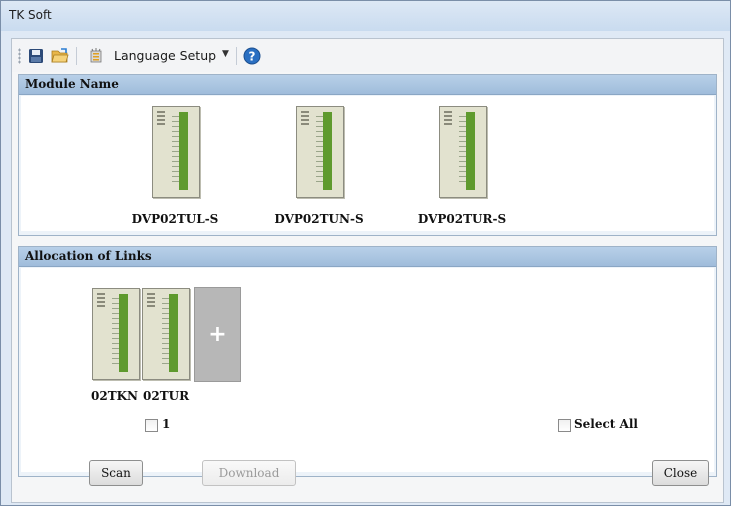 This screenshot has height=506, width=731. I want to click on help-icon: ?, so click(252, 56).